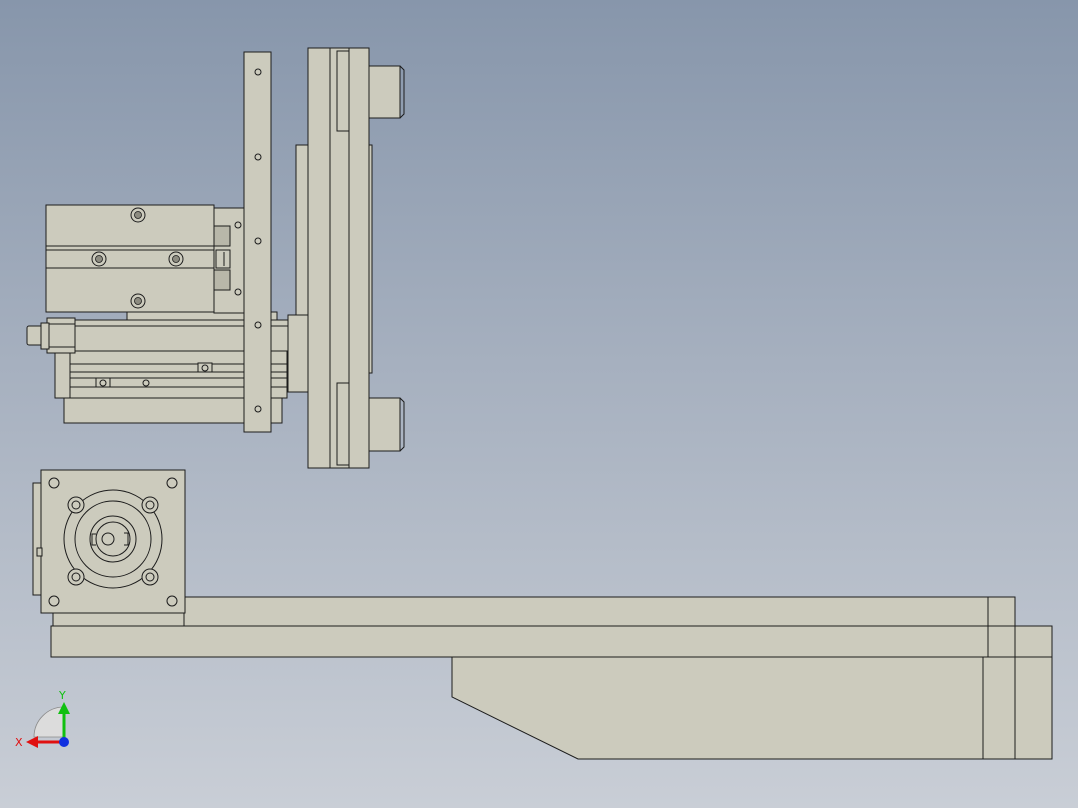 This screenshot has height=808, width=1078. Describe the element at coordinates (54, 483) in the screenshot. I see `flange-hole-tl` at that location.